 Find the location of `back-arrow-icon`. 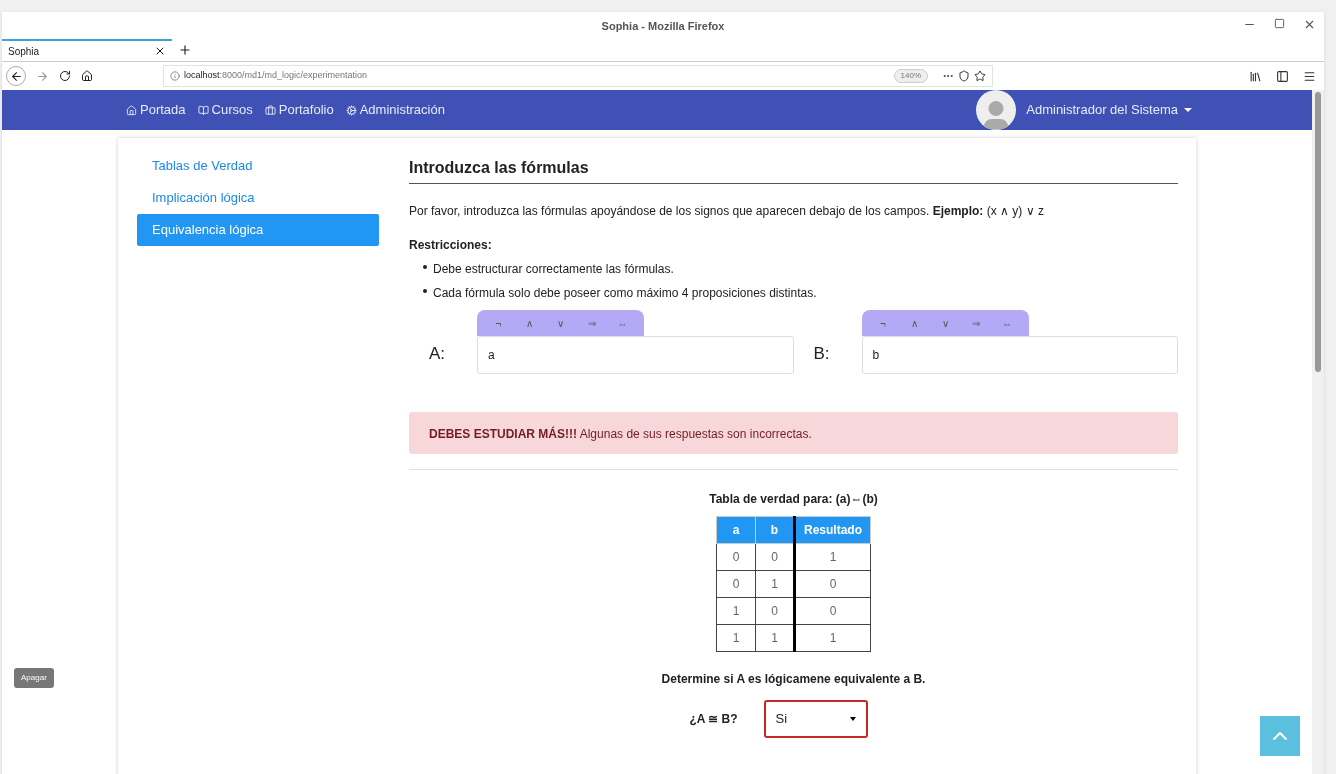

back-arrow-icon is located at coordinates (16, 76).